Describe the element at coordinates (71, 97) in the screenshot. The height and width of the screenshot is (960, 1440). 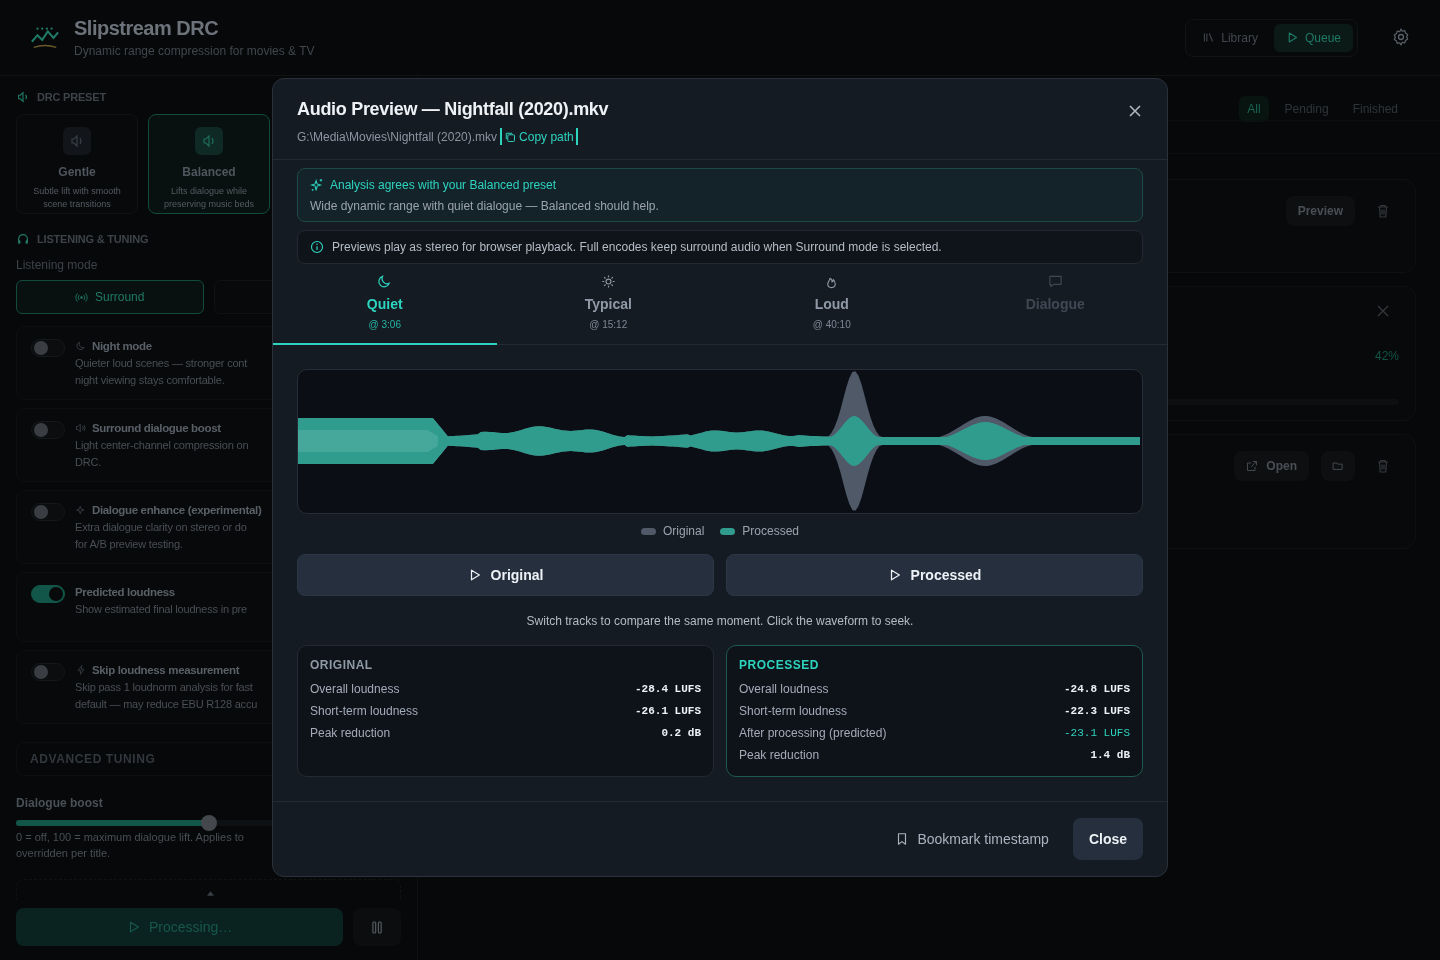
I see `section-heading: DRC PRESET` at that location.